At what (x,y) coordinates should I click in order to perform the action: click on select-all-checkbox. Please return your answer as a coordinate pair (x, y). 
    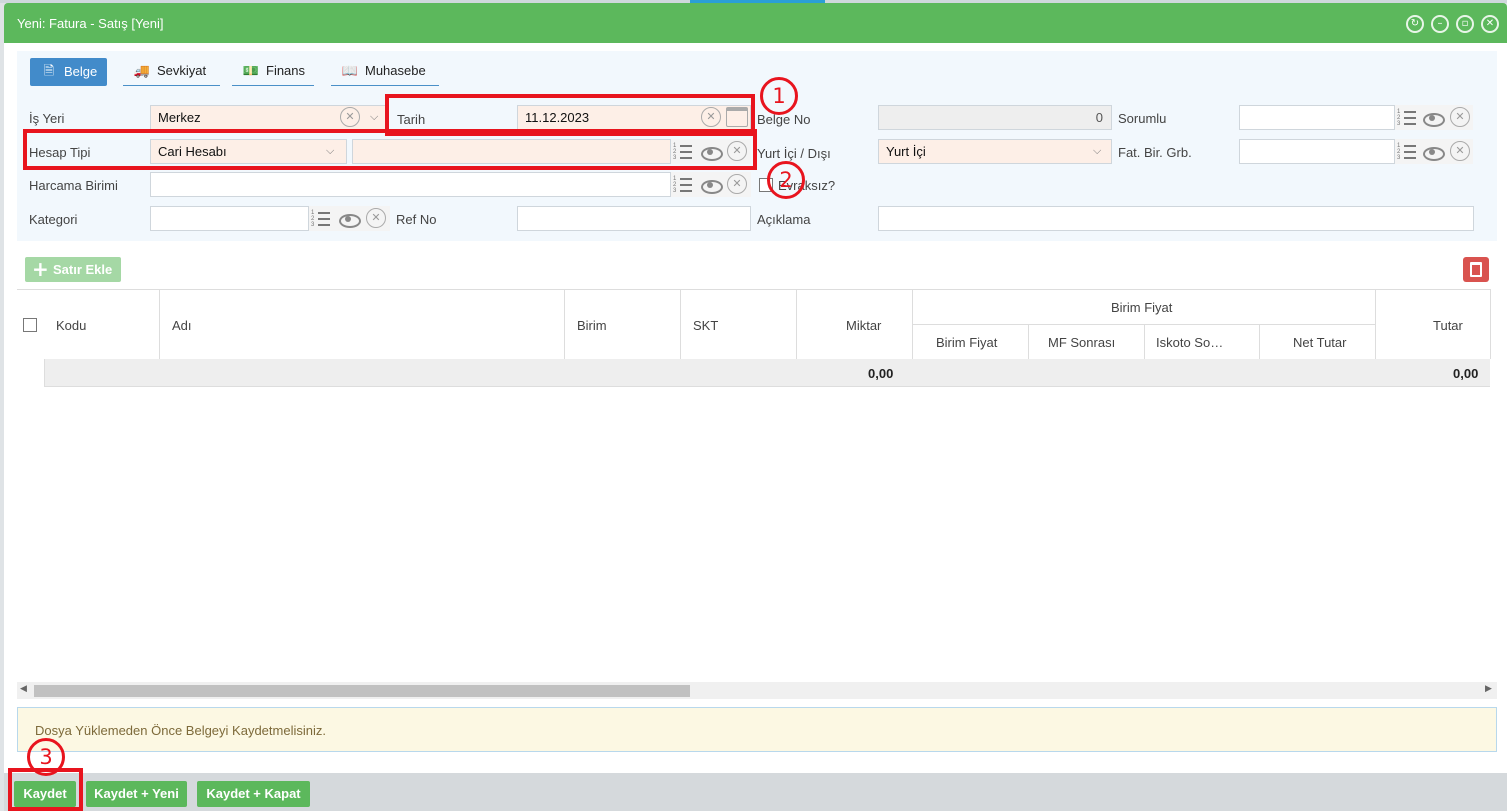
    Looking at the image, I should click on (30, 325).